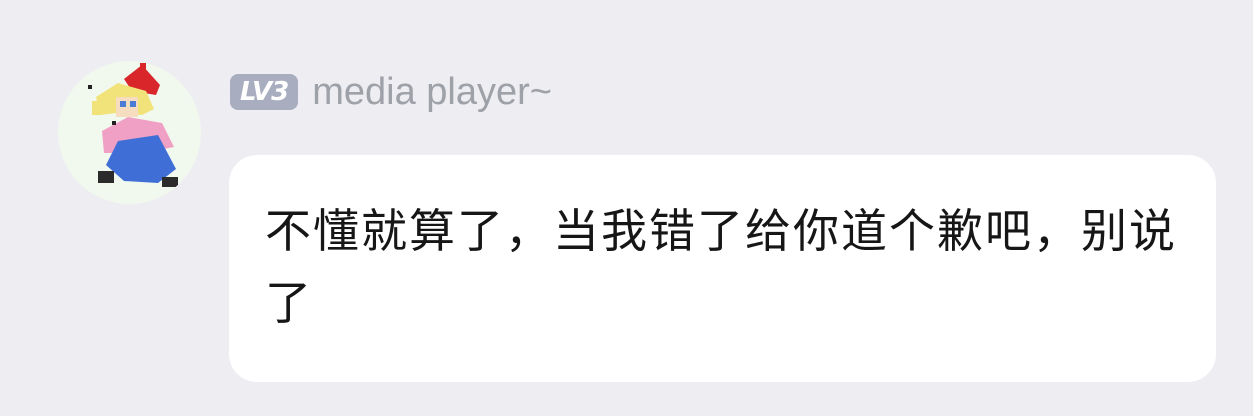 This screenshot has height=416, width=1253. I want to click on message-header: LV3 media player~, so click(391, 92).